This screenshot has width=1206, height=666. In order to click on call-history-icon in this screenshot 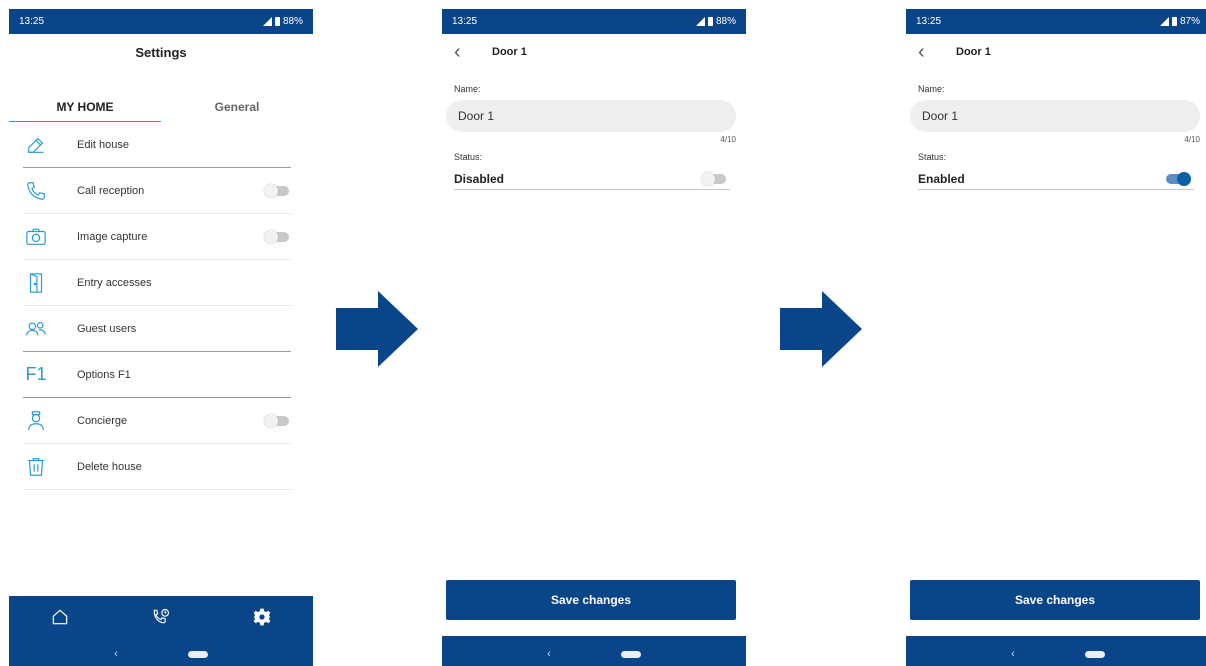, I will do `click(161, 619)`.